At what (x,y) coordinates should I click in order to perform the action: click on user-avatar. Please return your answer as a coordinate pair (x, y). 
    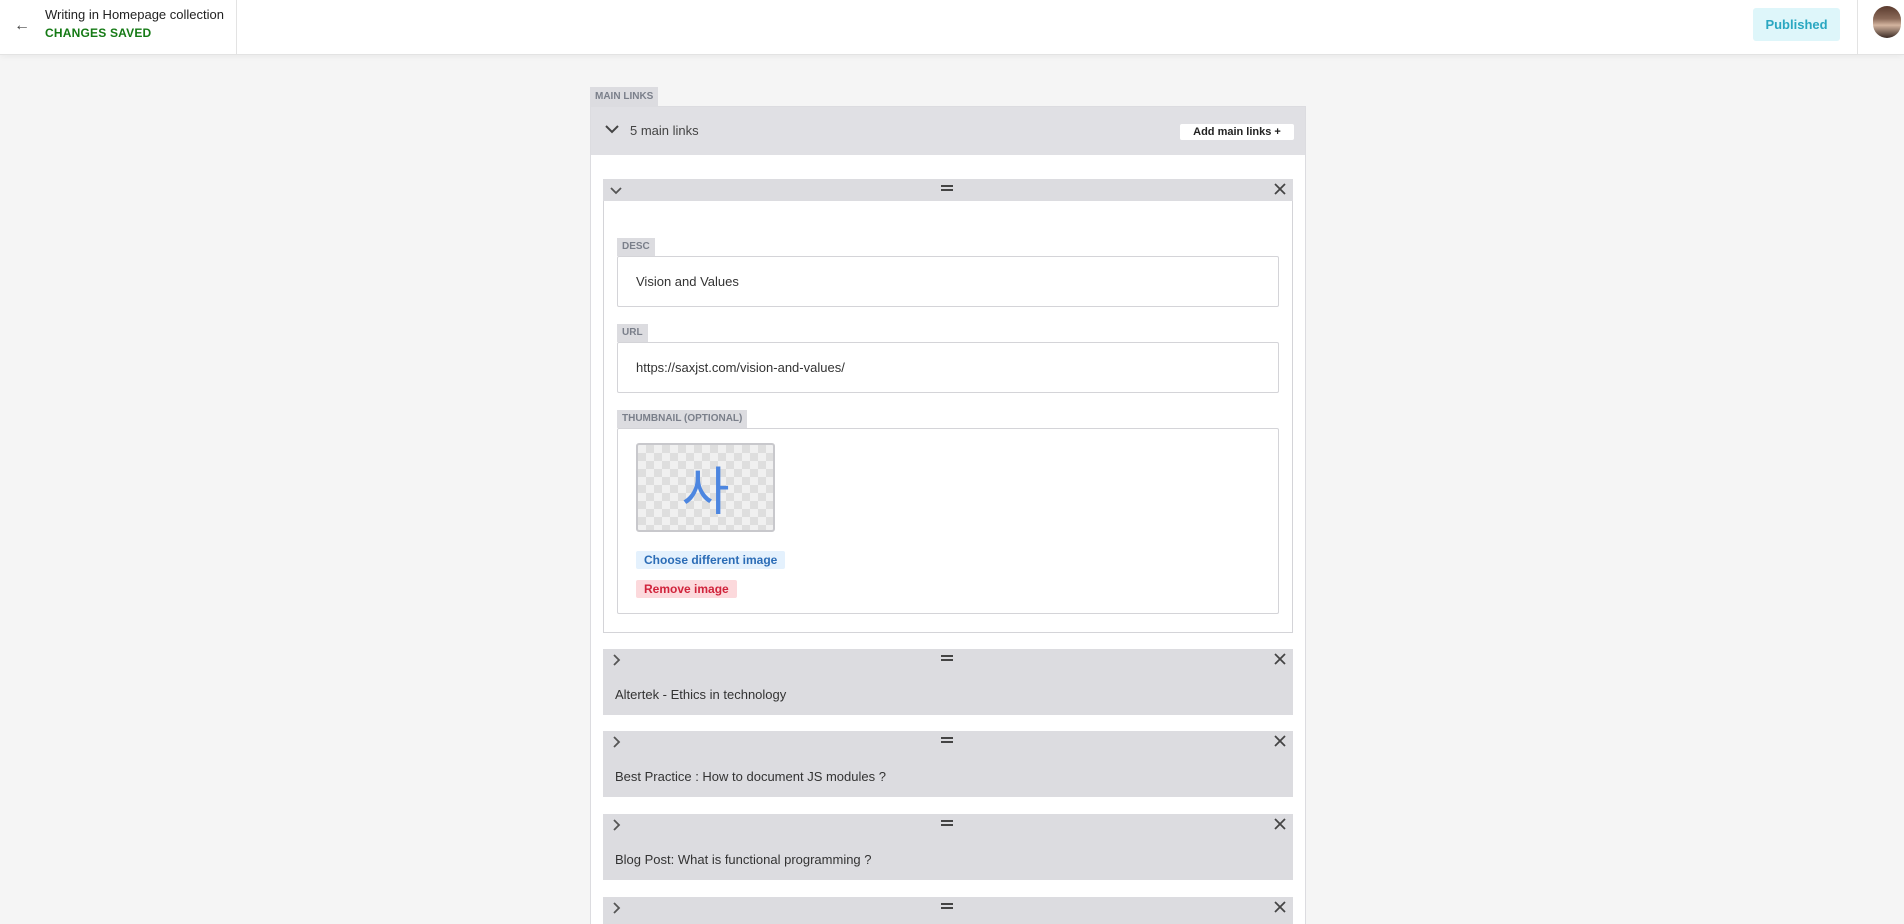
    Looking at the image, I should click on (1887, 22).